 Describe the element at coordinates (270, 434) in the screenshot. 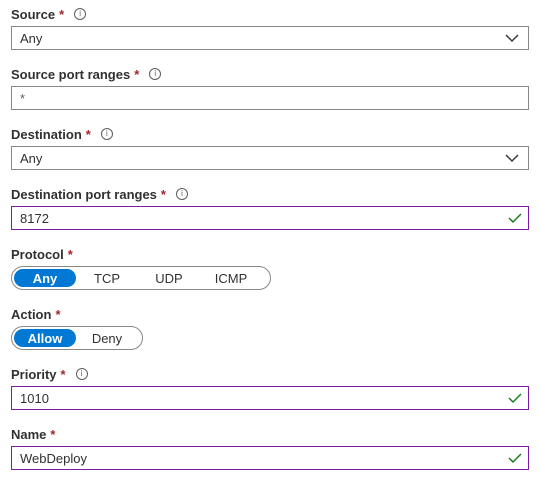

I see `name-label-row: Name *` at that location.